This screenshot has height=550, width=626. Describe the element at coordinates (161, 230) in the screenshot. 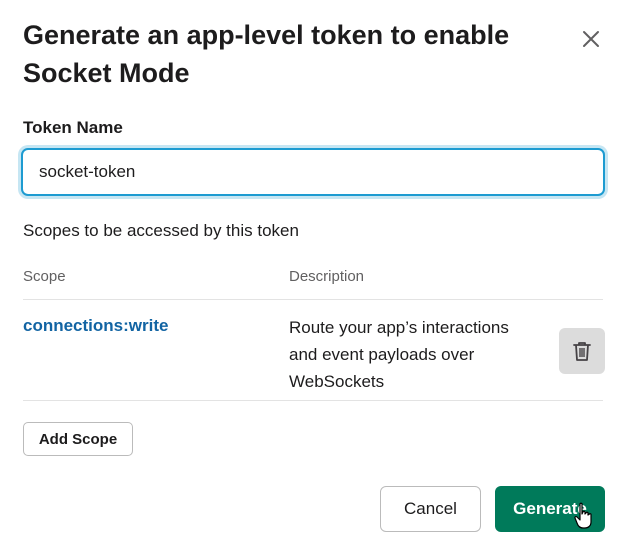

I see `scopes-heading: Scopes to be accessed by this token` at that location.